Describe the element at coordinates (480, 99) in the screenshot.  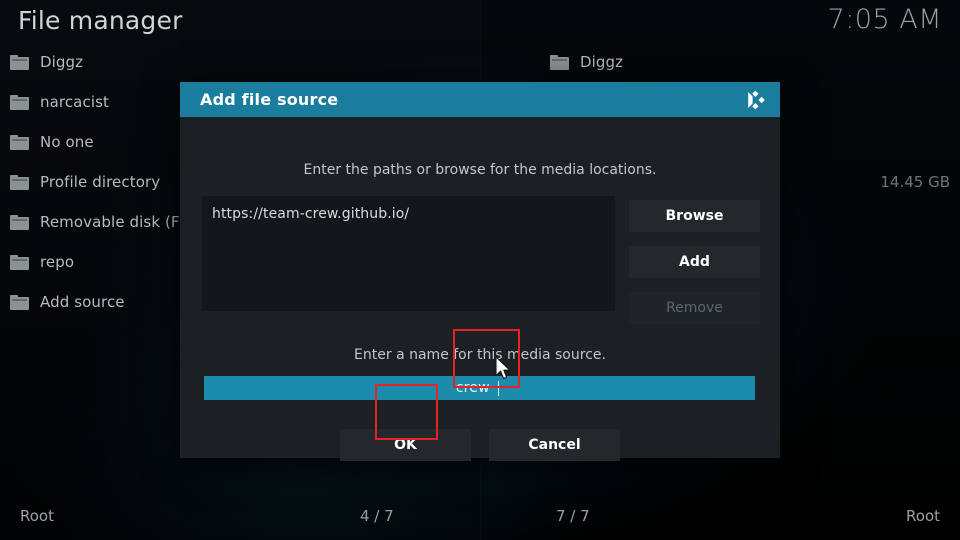
I see `dialog-header: Add file source` at that location.